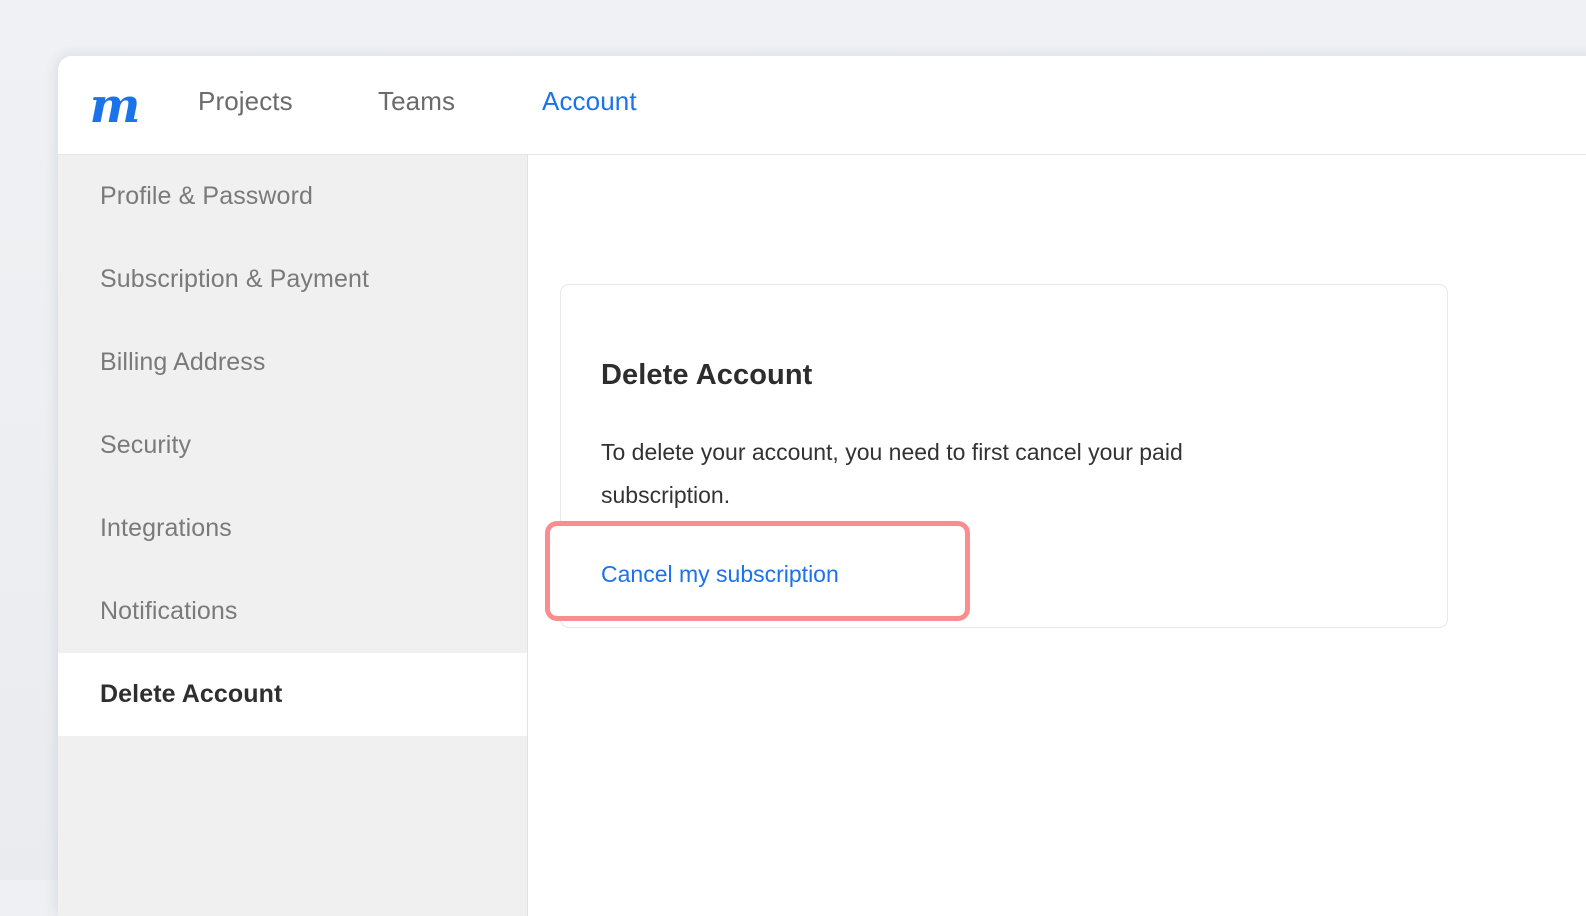 The height and width of the screenshot is (916, 1586). I want to click on sidebar-item-security: Security, so click(292, 445).